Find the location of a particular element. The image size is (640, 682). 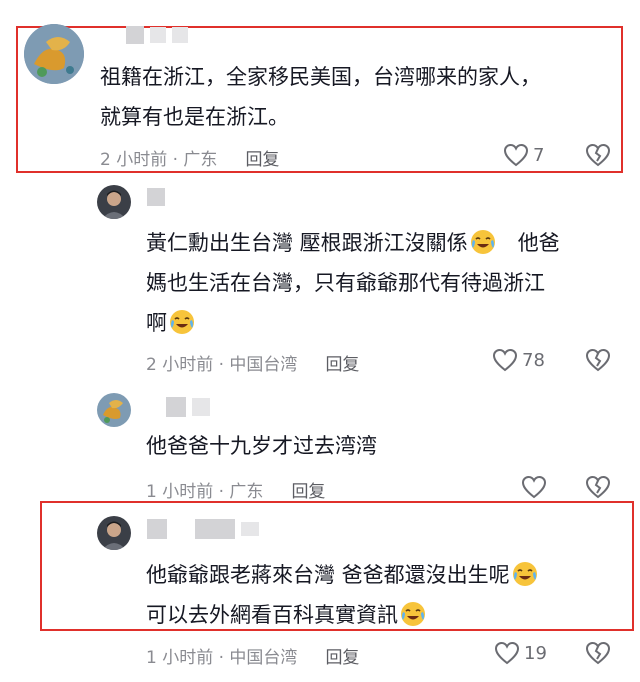

comment-line-part: 黃仁勳出生台灣 壓根跟浙江沒關係 is located at coordinates (307, 243).